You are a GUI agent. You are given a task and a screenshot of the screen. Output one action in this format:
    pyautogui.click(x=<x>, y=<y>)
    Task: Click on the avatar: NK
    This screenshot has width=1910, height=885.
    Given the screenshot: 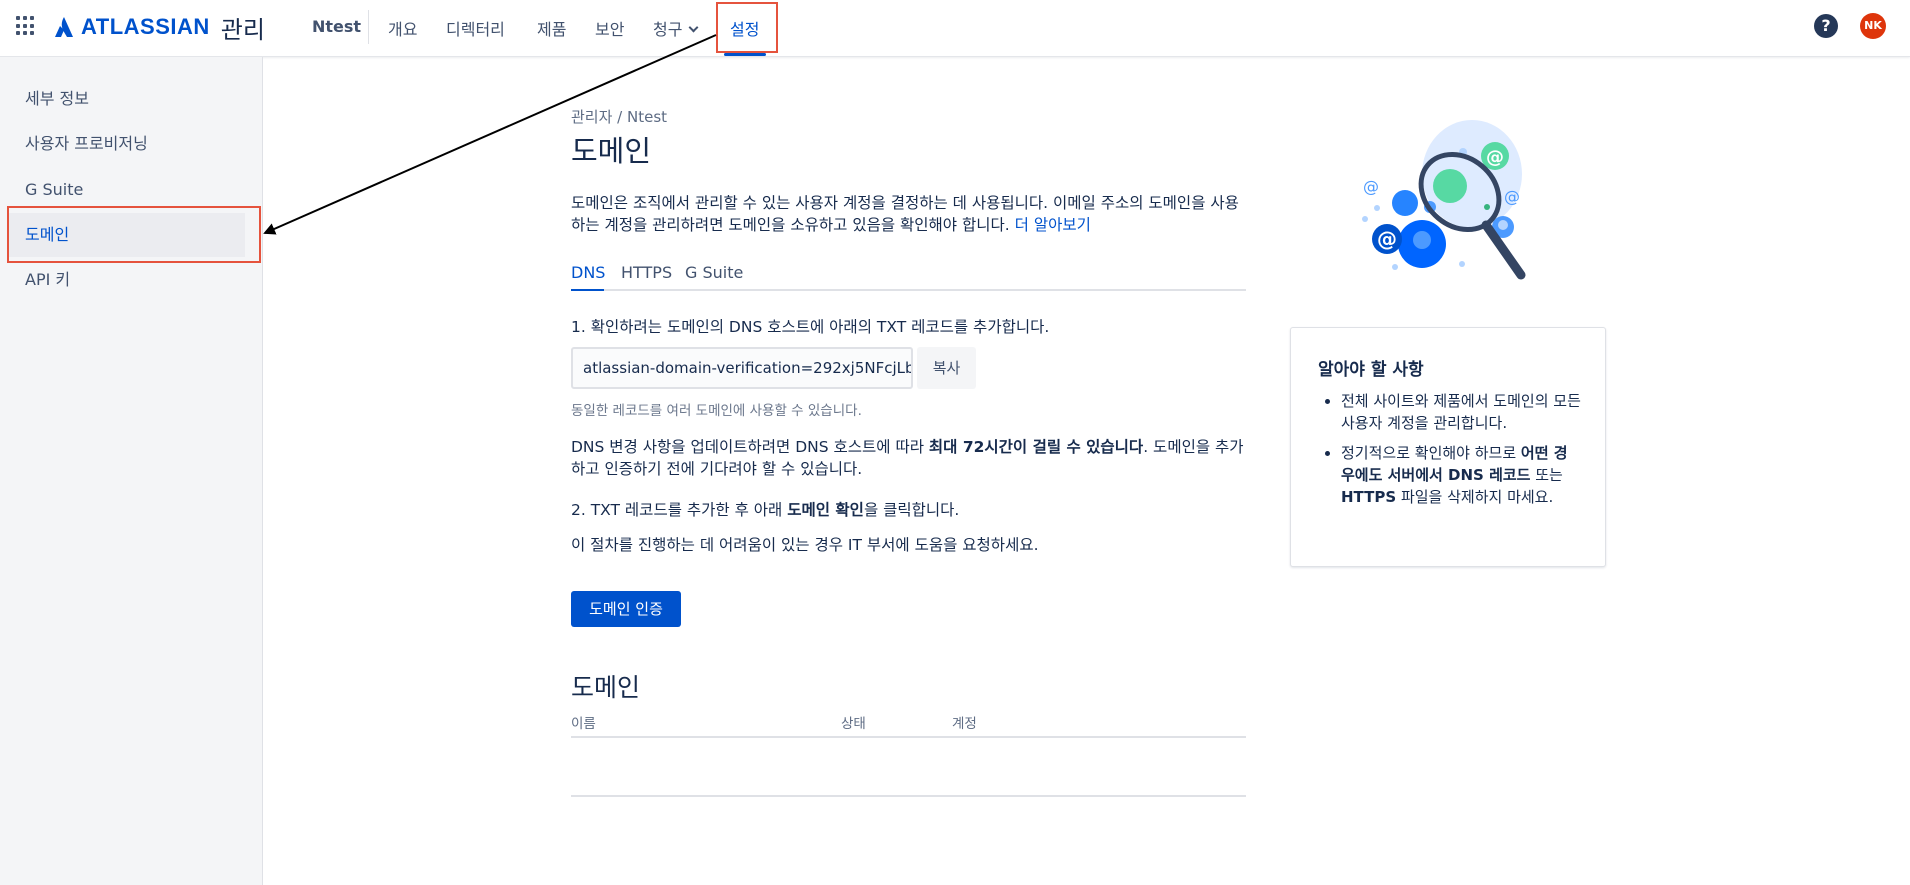 What is the action you would take?
    pyautogui.click(x=1873, y=26)
    